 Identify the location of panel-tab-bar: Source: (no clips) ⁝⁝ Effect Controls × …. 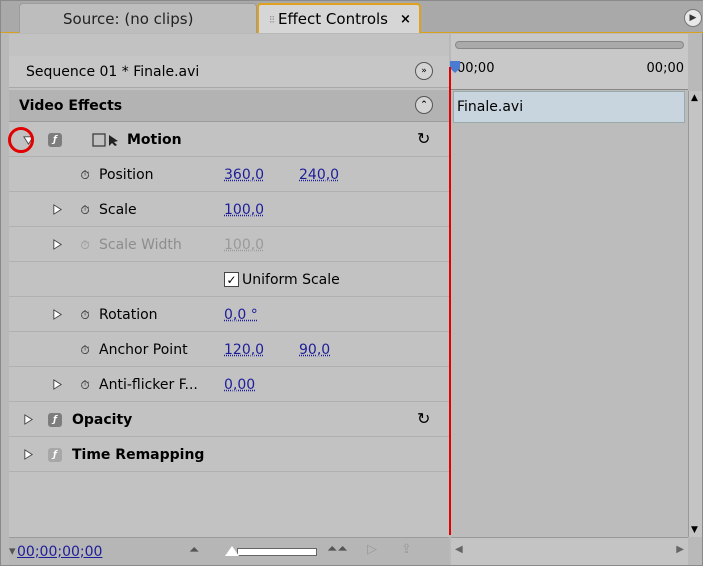
(352, 17).